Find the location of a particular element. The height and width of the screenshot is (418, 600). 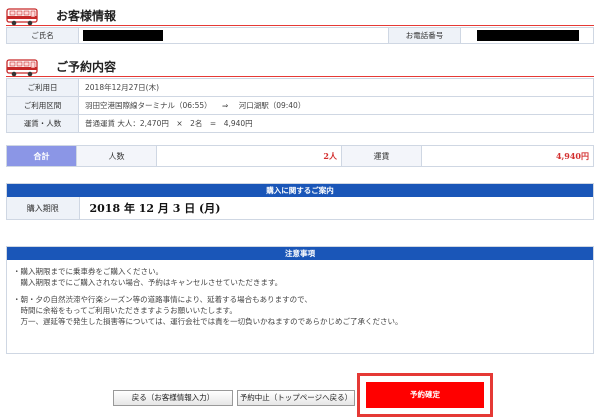

reservation-section-header: ご予約内容 is located at coordinates (300, 66).